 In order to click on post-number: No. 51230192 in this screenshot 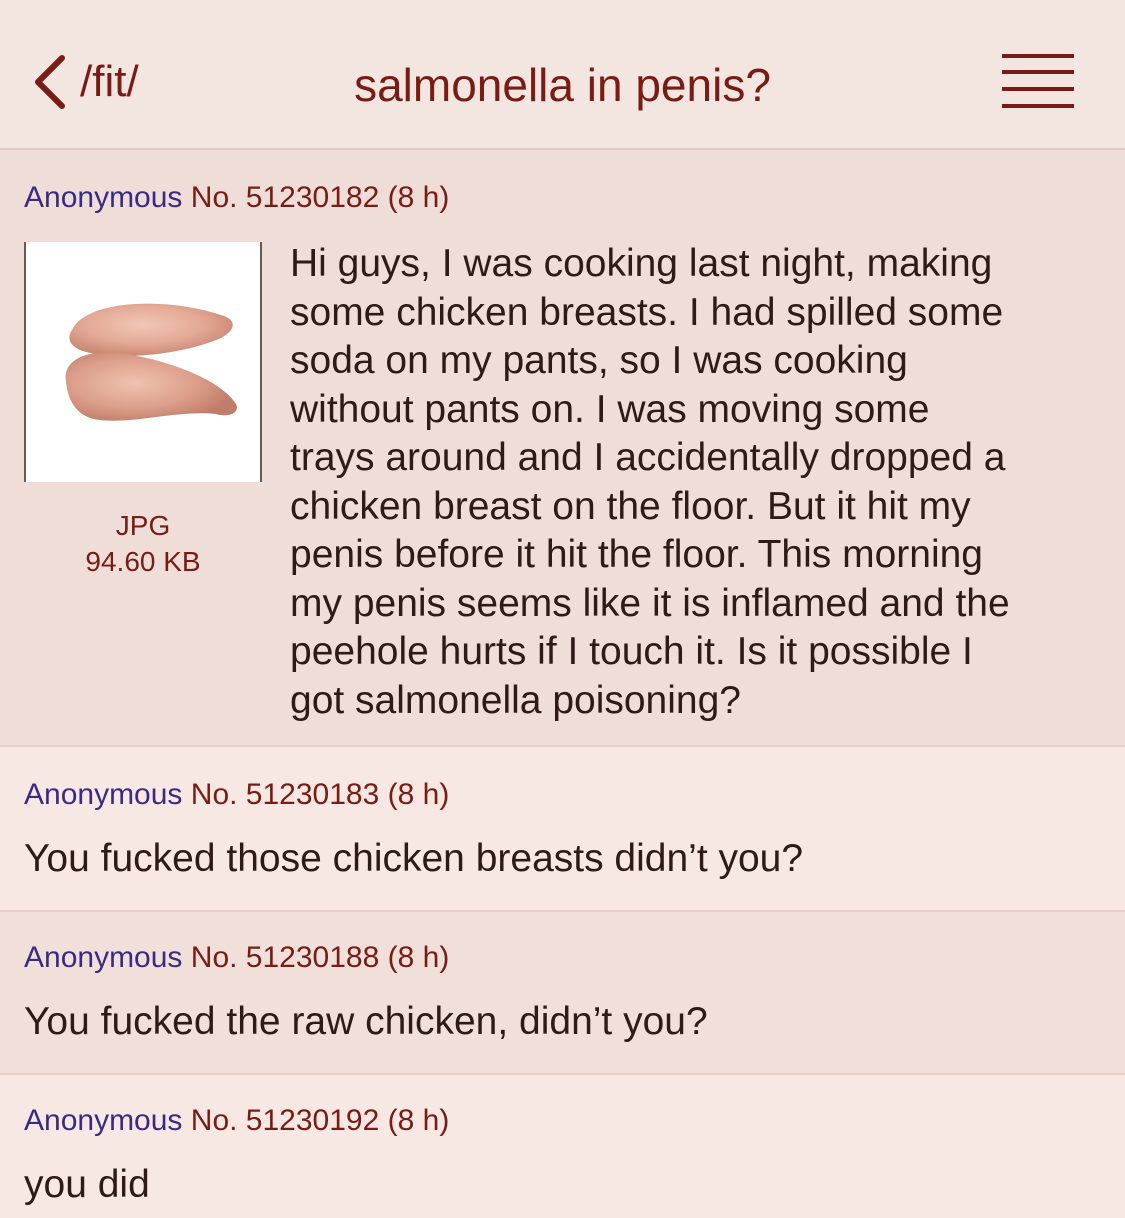, I will do `click(285, 1120)`.